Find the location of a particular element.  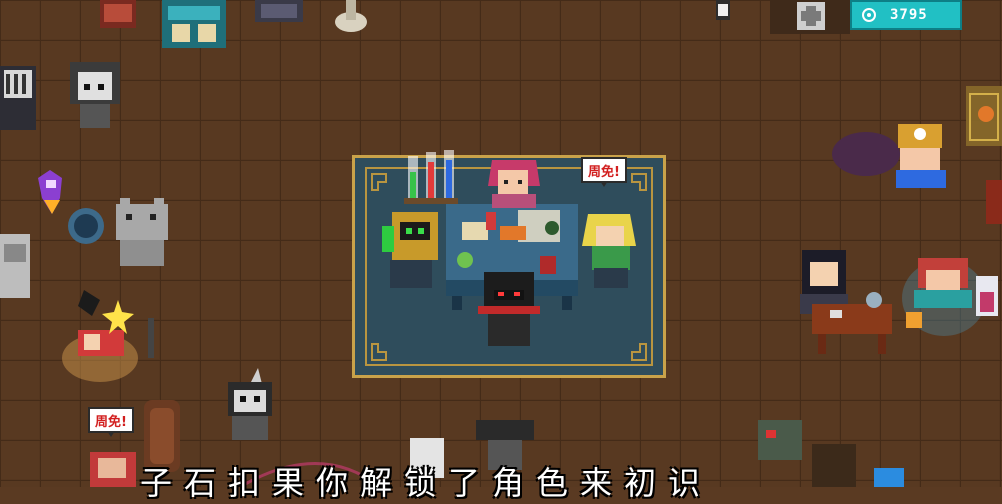

pink-hair-npc is located at coordinates (514, 184).